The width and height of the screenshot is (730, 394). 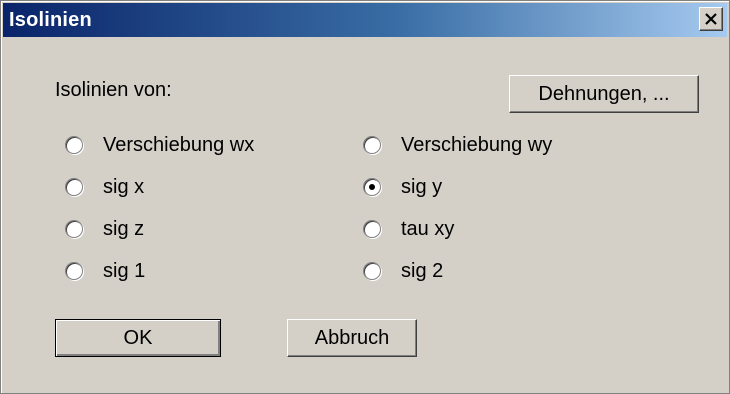 I want to click on radio-option-verschiebung-wx: Verschiebung wx, so click(x=159, y=145).